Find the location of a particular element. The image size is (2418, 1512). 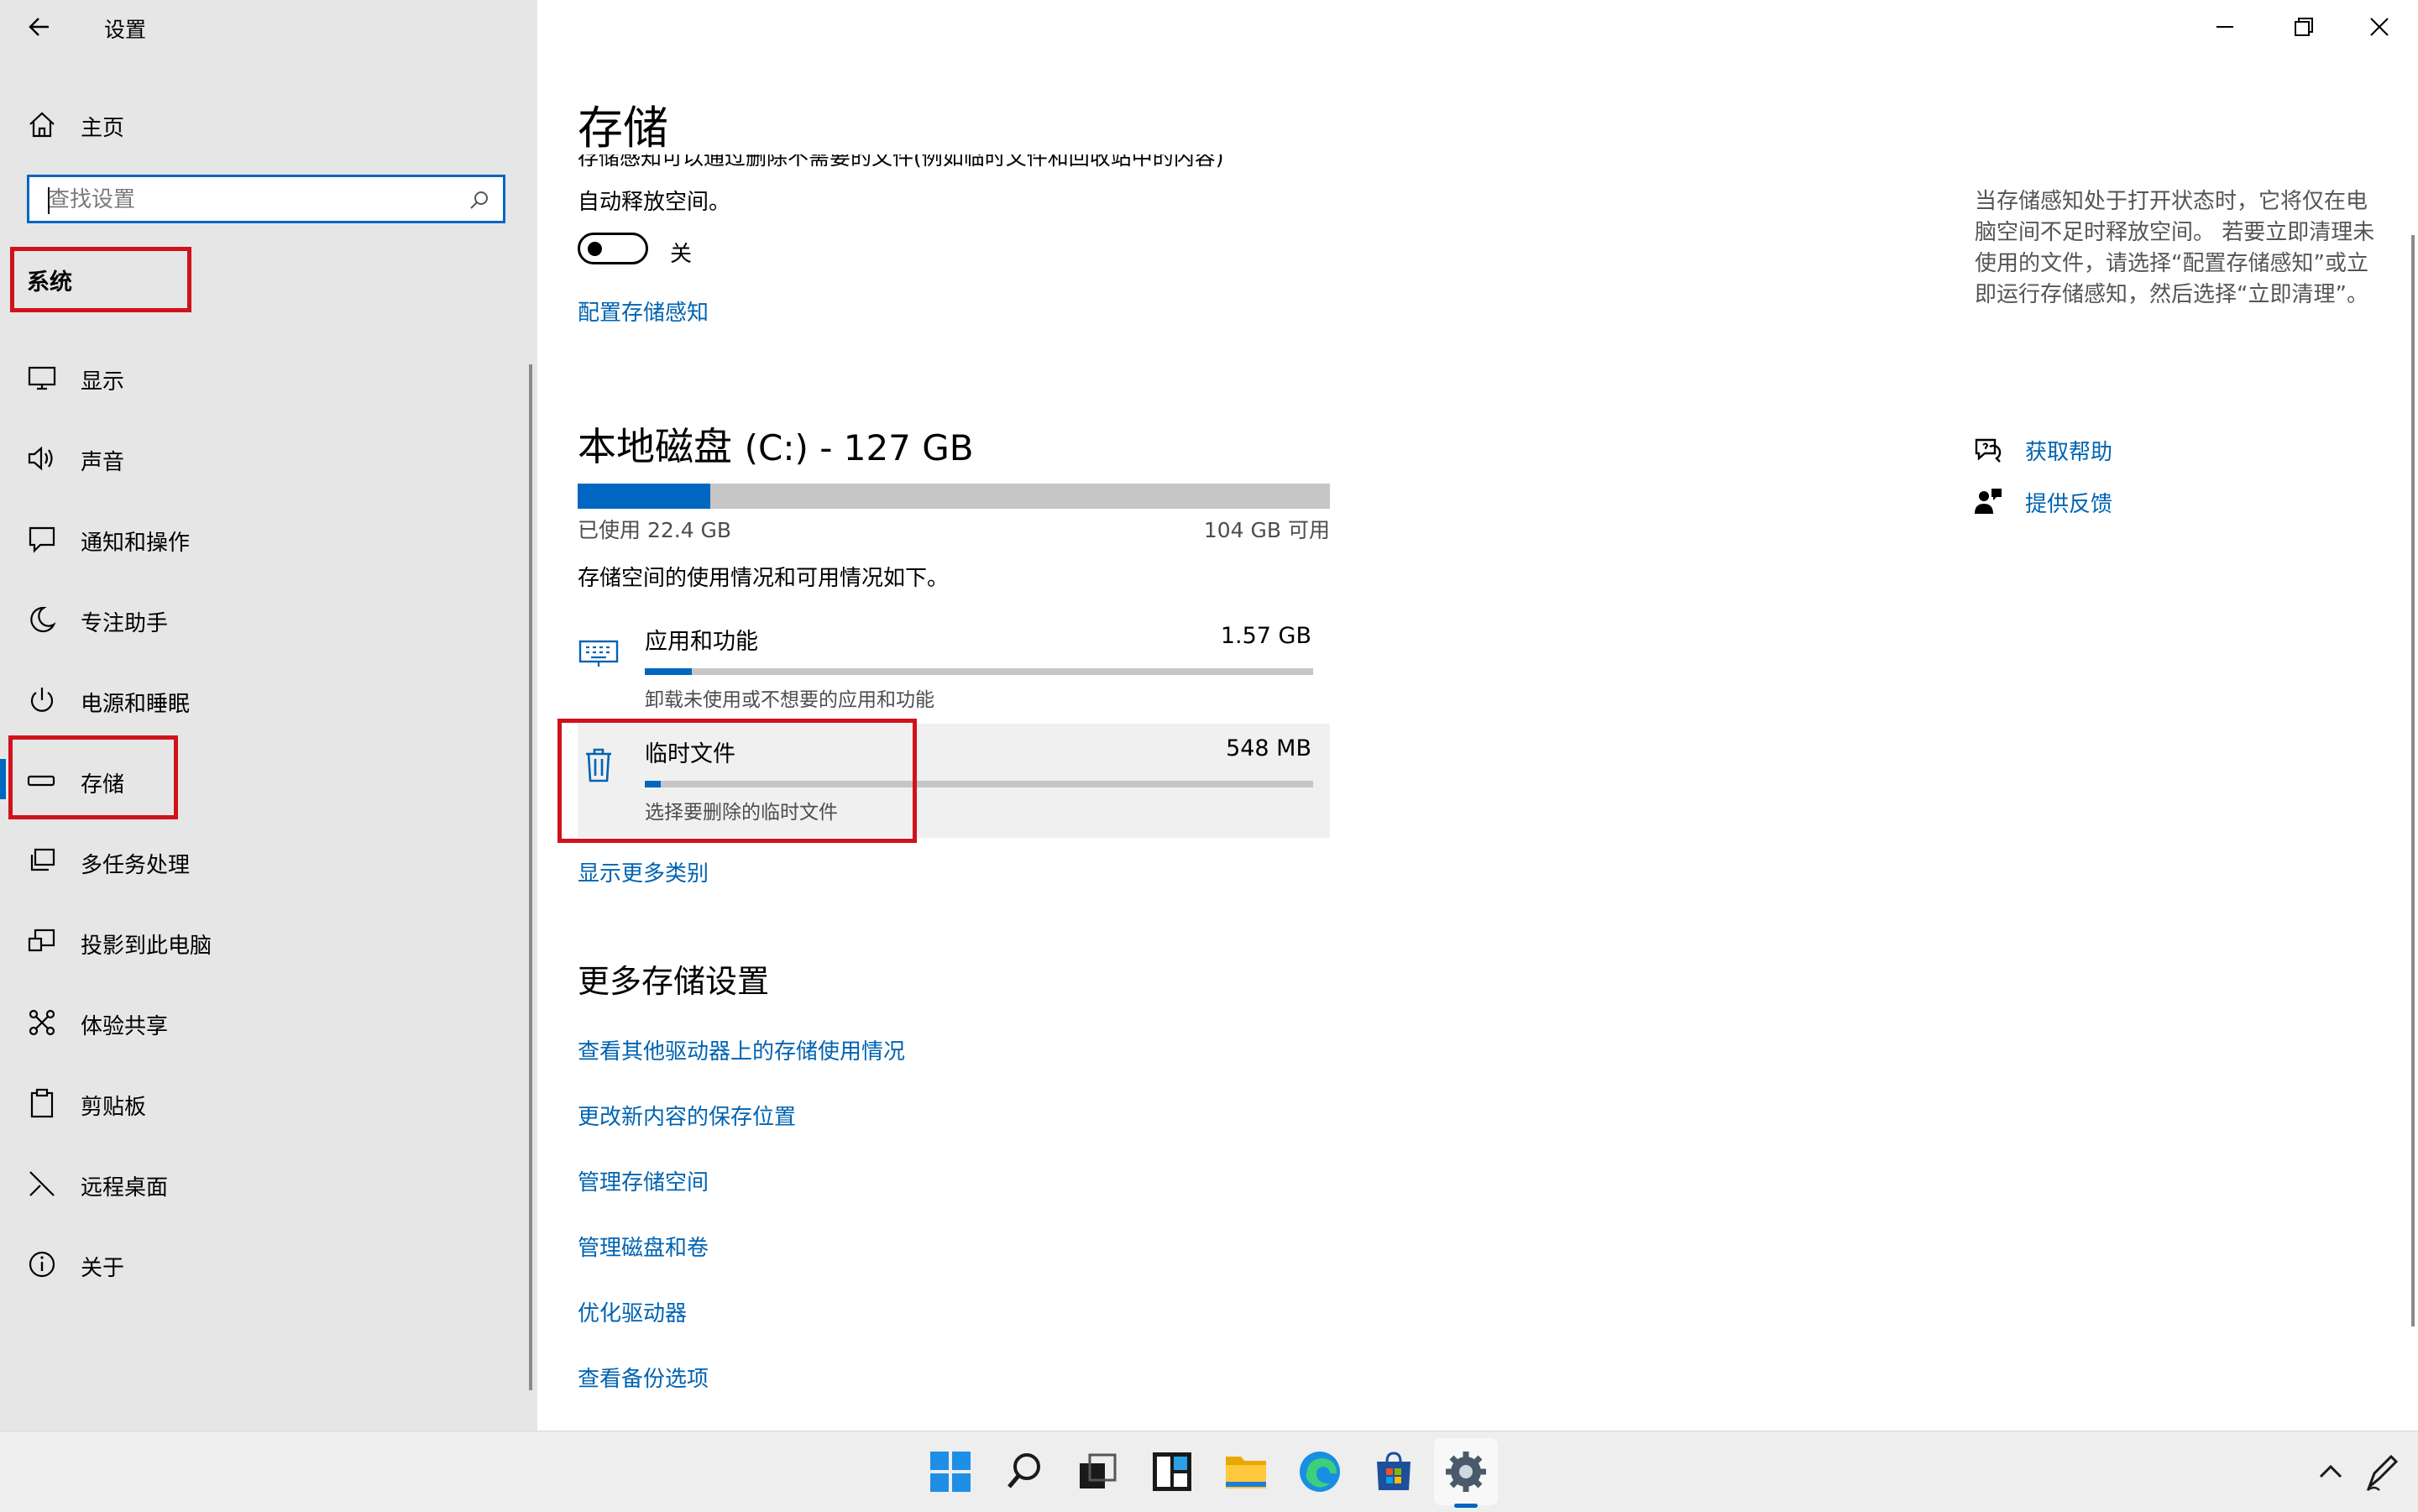

disk-title: 本地磁盘 (C:) - 127 GB is located at coordinates (776, 444).